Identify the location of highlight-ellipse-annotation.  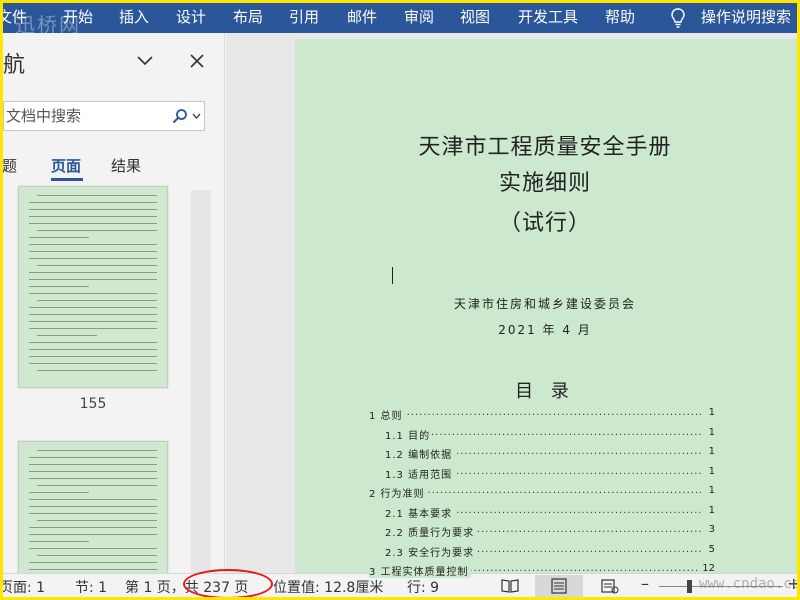
(228, 583).